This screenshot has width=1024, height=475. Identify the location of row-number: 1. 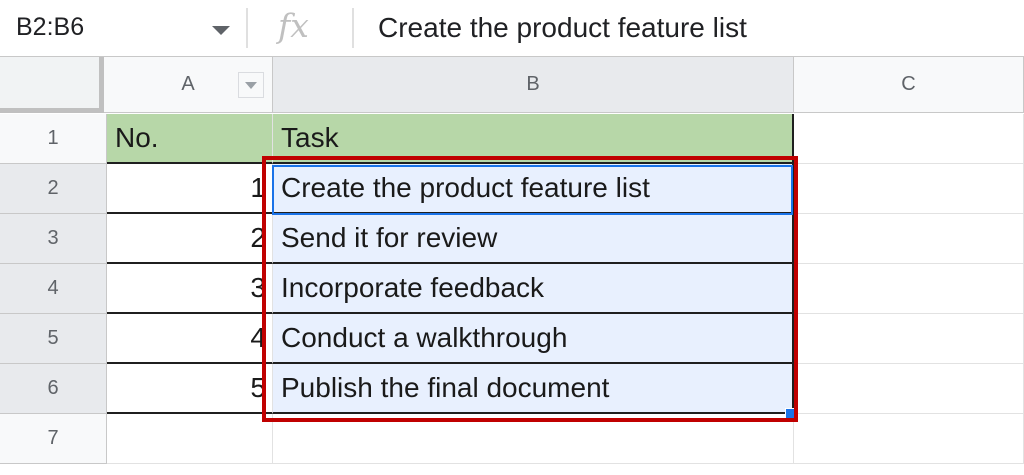
(53, 138).